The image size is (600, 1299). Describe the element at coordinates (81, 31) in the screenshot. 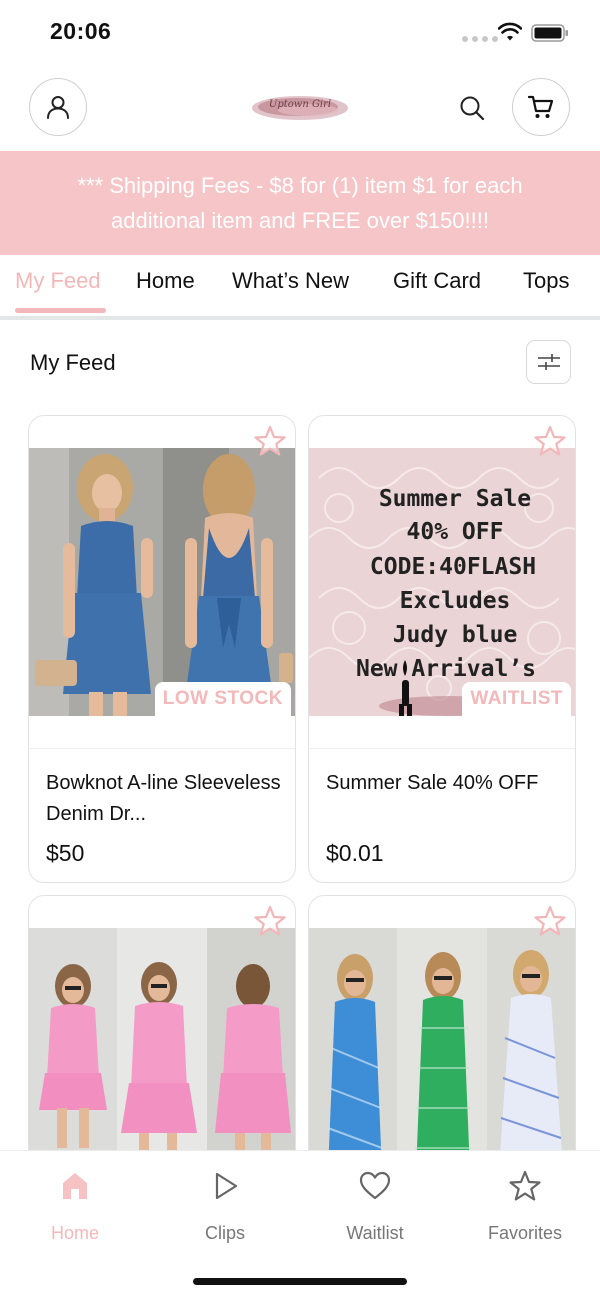

I see `status-time: 20:06` at that location.